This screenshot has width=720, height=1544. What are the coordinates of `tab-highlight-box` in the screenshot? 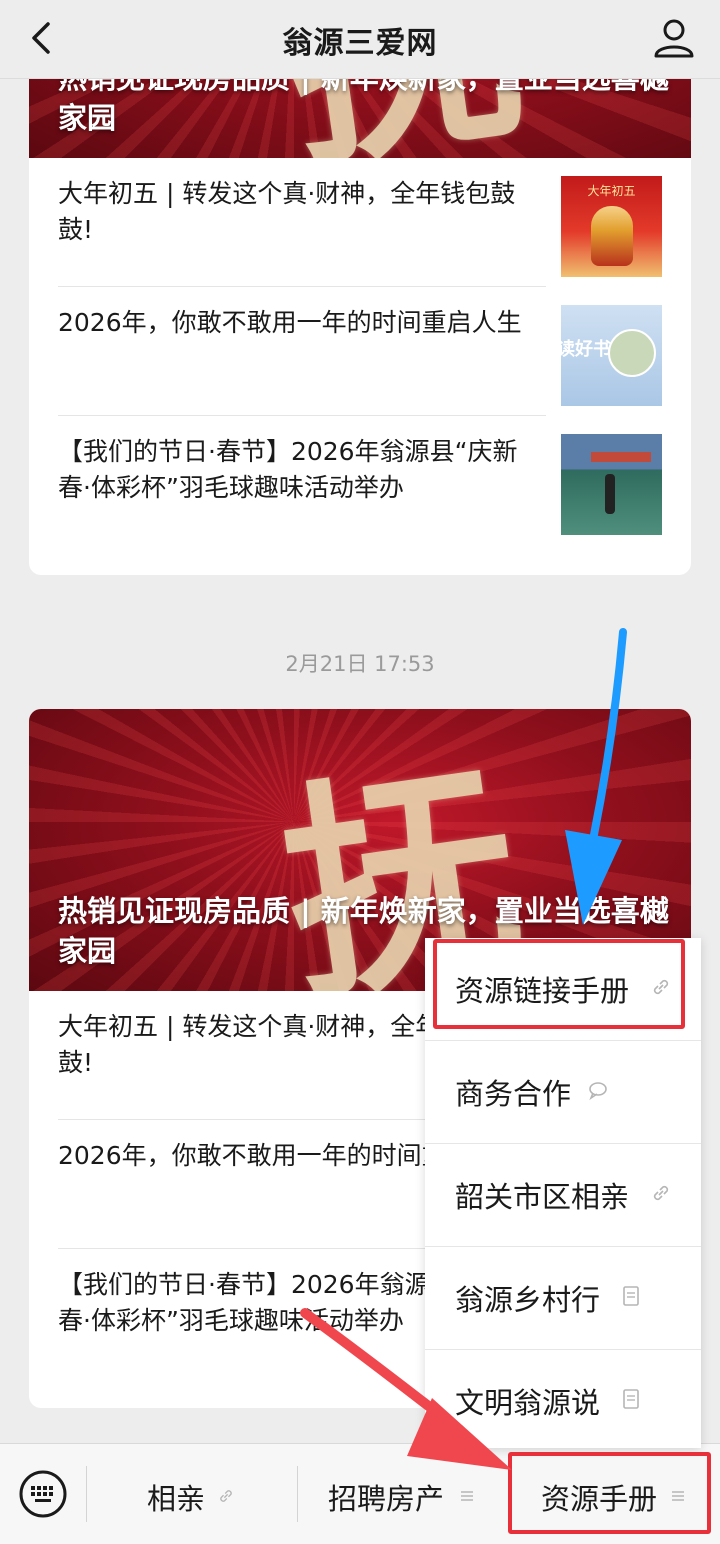 It's located at (609, 1493).